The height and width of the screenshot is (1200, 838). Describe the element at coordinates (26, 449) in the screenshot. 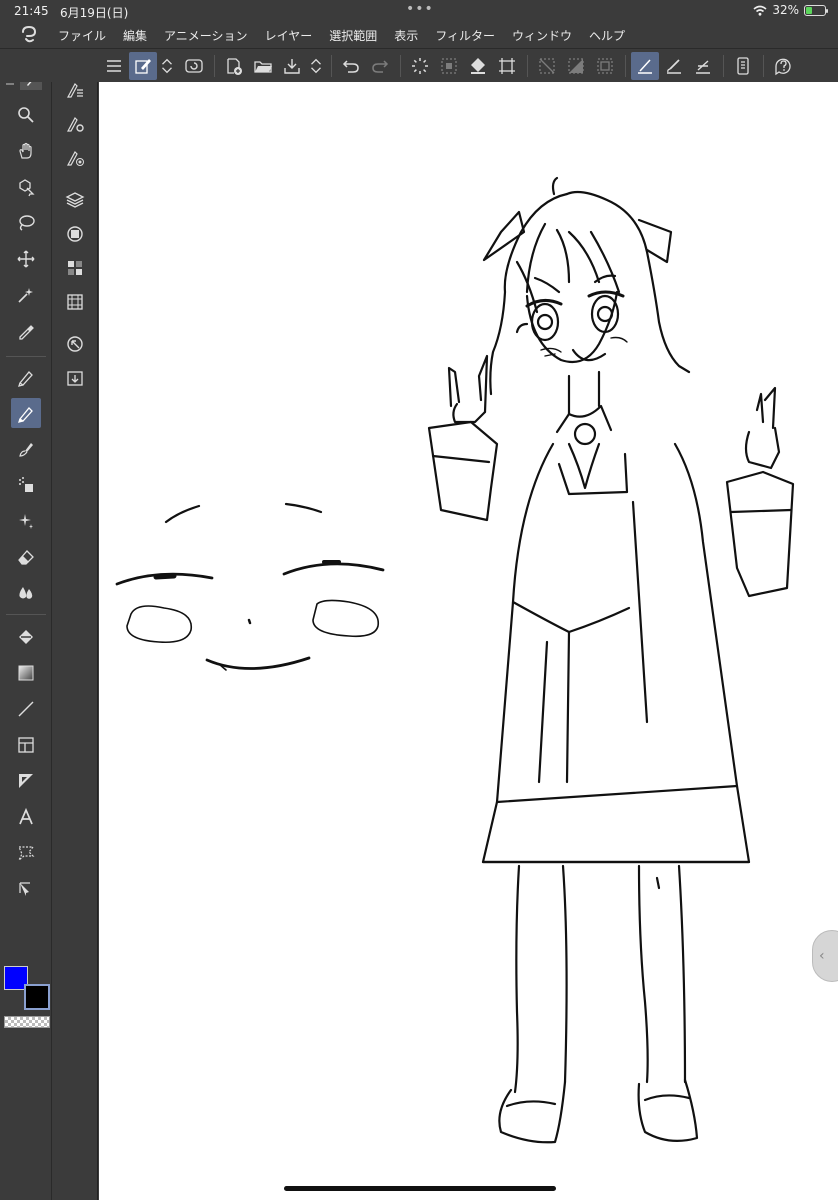

I see `brush-icon` at that location.